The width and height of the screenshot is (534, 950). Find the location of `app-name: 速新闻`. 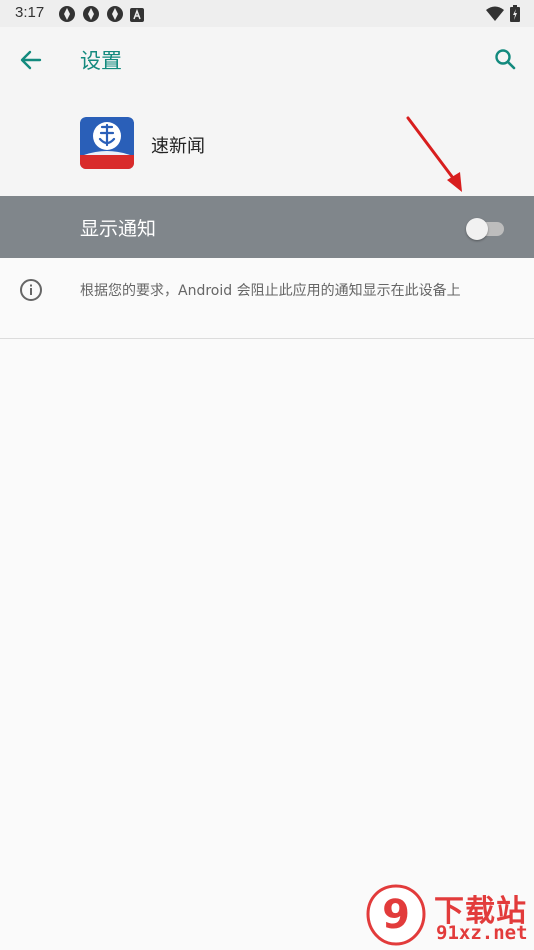

app-name: 速新闻 is located at coordinates (178, 146).